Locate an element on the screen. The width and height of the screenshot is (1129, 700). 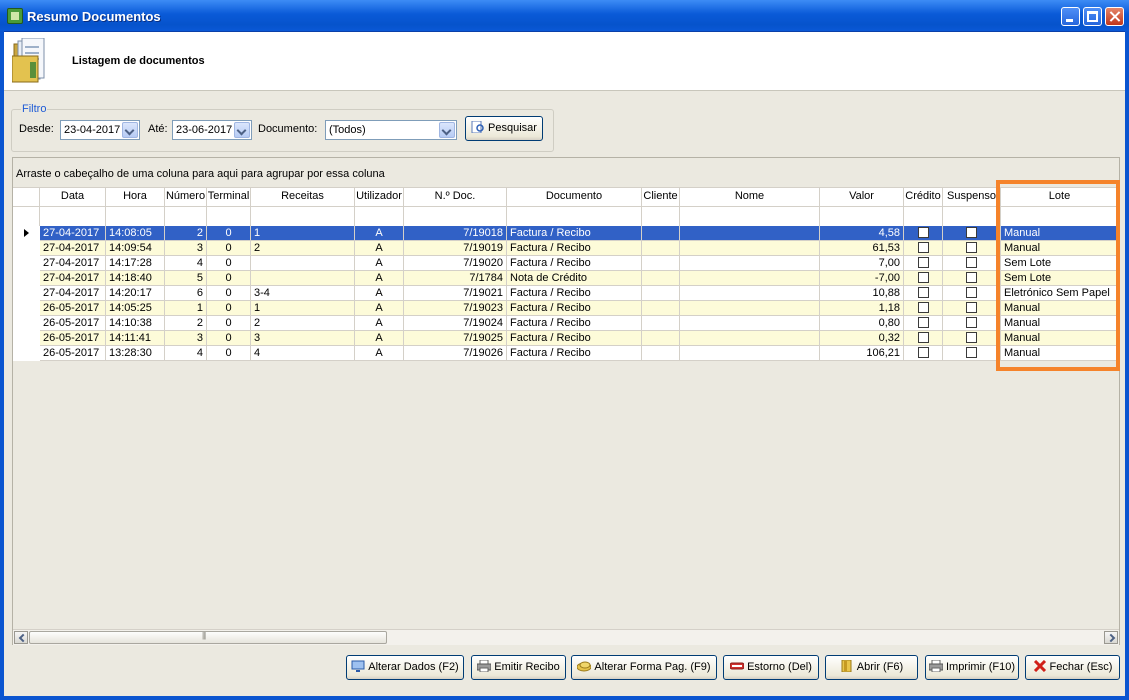
cell-ndoc: 7/19026 is located at coordinates (455, 353).